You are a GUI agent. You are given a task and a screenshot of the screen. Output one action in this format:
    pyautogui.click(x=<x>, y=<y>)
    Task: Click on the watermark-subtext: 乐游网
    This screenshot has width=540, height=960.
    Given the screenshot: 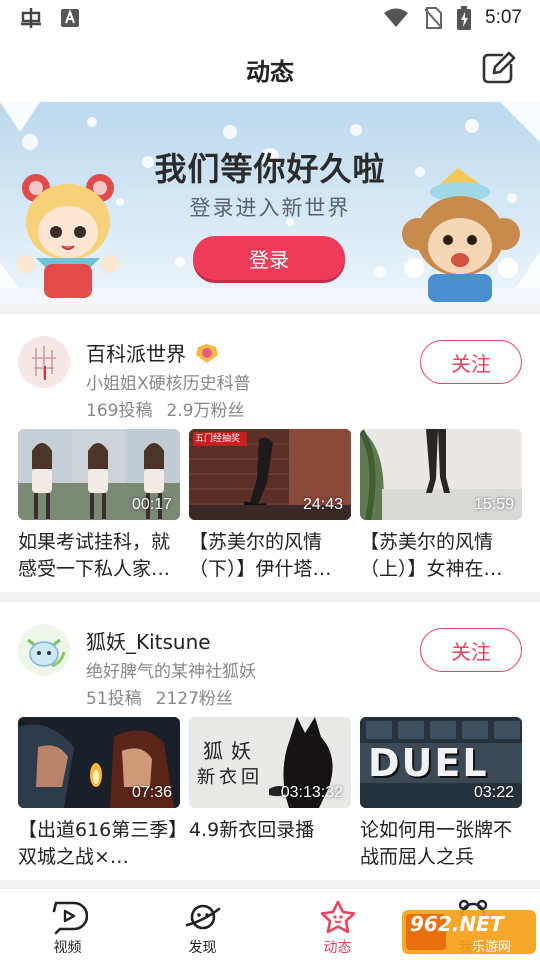 What is the action you would take?
    pyautogui.click(x=492, y=947)
    